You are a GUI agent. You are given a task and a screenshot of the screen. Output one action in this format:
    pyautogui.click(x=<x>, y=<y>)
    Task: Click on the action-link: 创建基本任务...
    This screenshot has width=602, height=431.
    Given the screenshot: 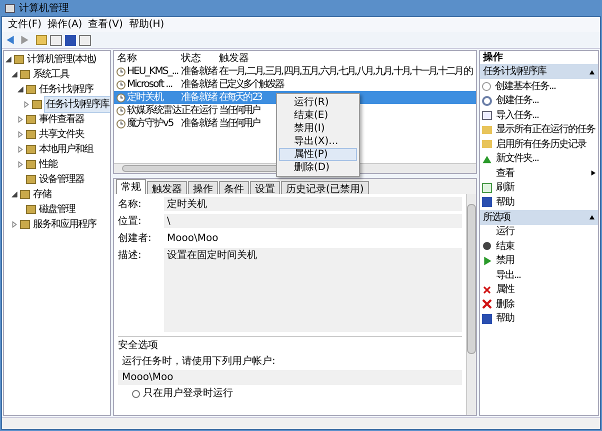 What is the action you would take?
    pyautogui.click(x=525, y=86)
    